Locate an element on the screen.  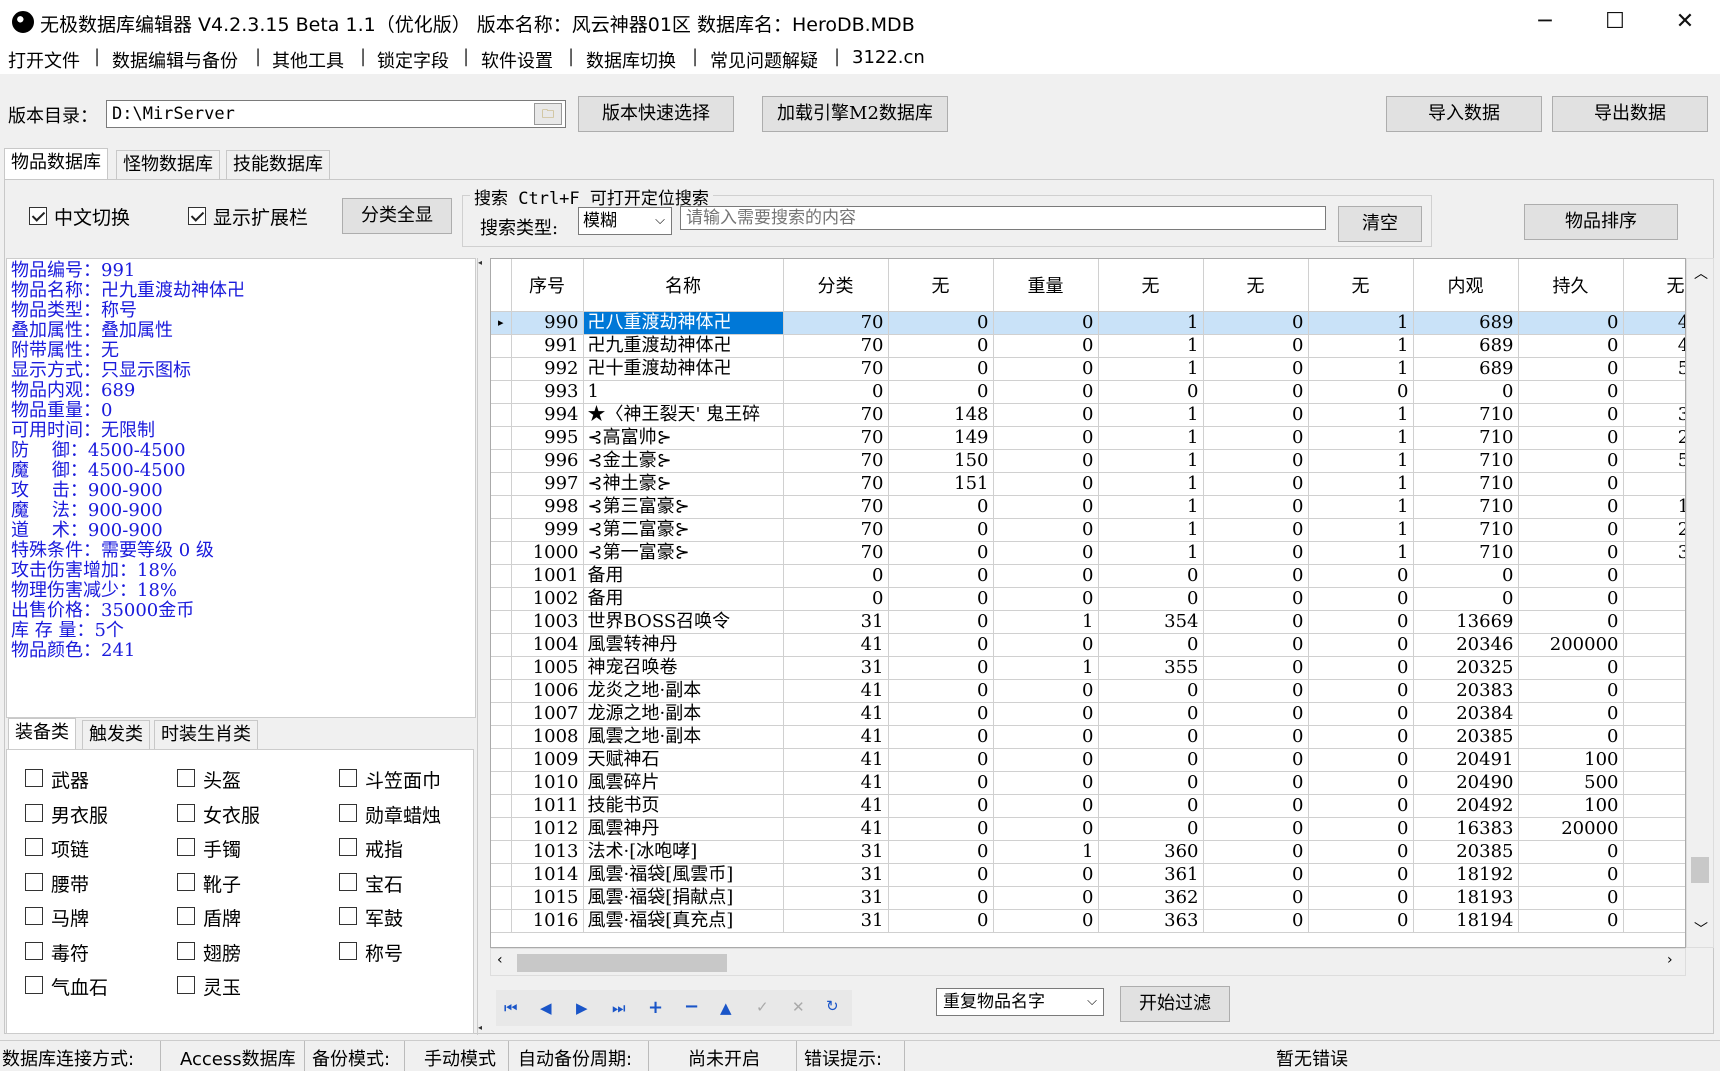
table-cell: 20490 is located at coordinates (1466, 783).